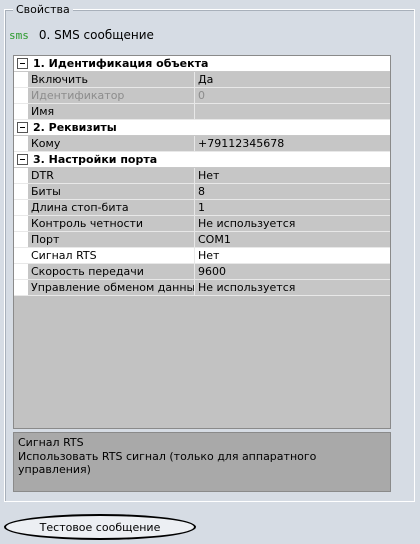 This screenshot has height=544, width=420. What do you see at coordinates (202, 160) in the screenshot?
I see `category-row: 3. Настройки порта` at bounding box center [202, 160].